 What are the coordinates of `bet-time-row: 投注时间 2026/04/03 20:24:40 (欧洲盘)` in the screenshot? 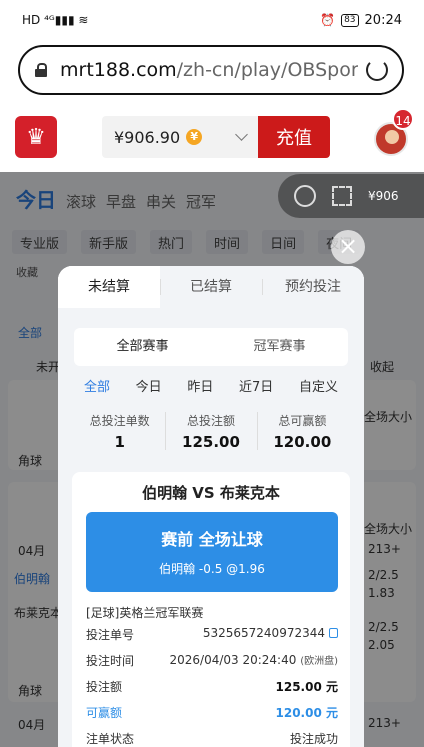 It's located at (212, 663).